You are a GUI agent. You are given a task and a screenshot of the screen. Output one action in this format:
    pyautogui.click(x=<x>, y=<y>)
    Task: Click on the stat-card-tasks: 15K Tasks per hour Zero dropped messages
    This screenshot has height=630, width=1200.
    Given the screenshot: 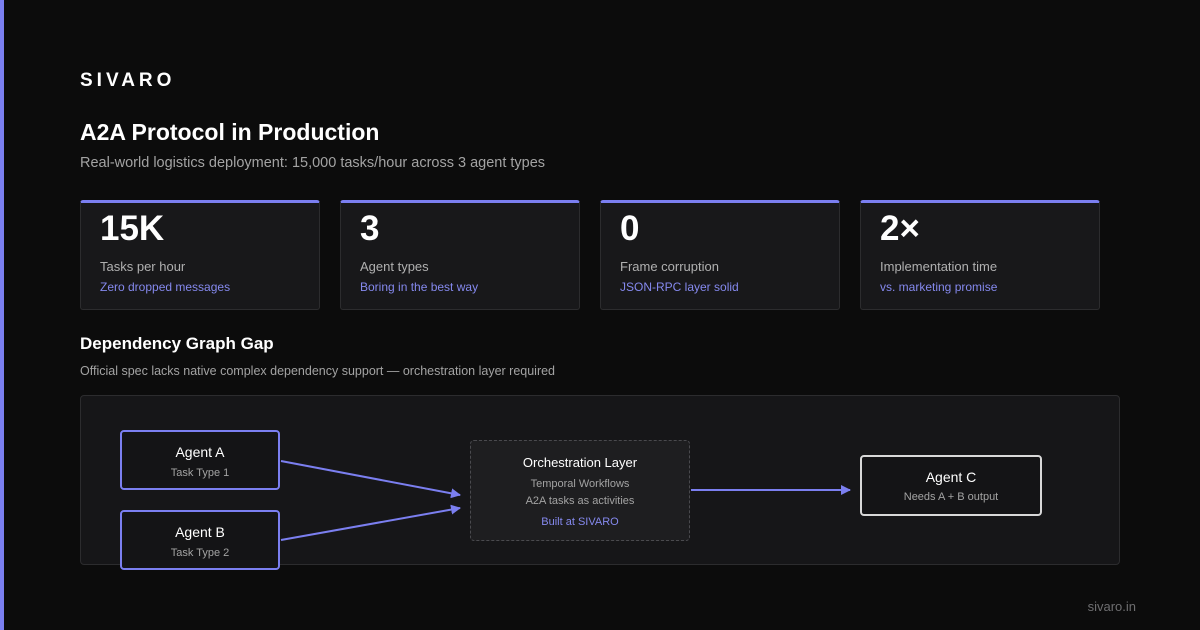 What is the action you would take?
    pyautogui.click(x=200, y=255)
    